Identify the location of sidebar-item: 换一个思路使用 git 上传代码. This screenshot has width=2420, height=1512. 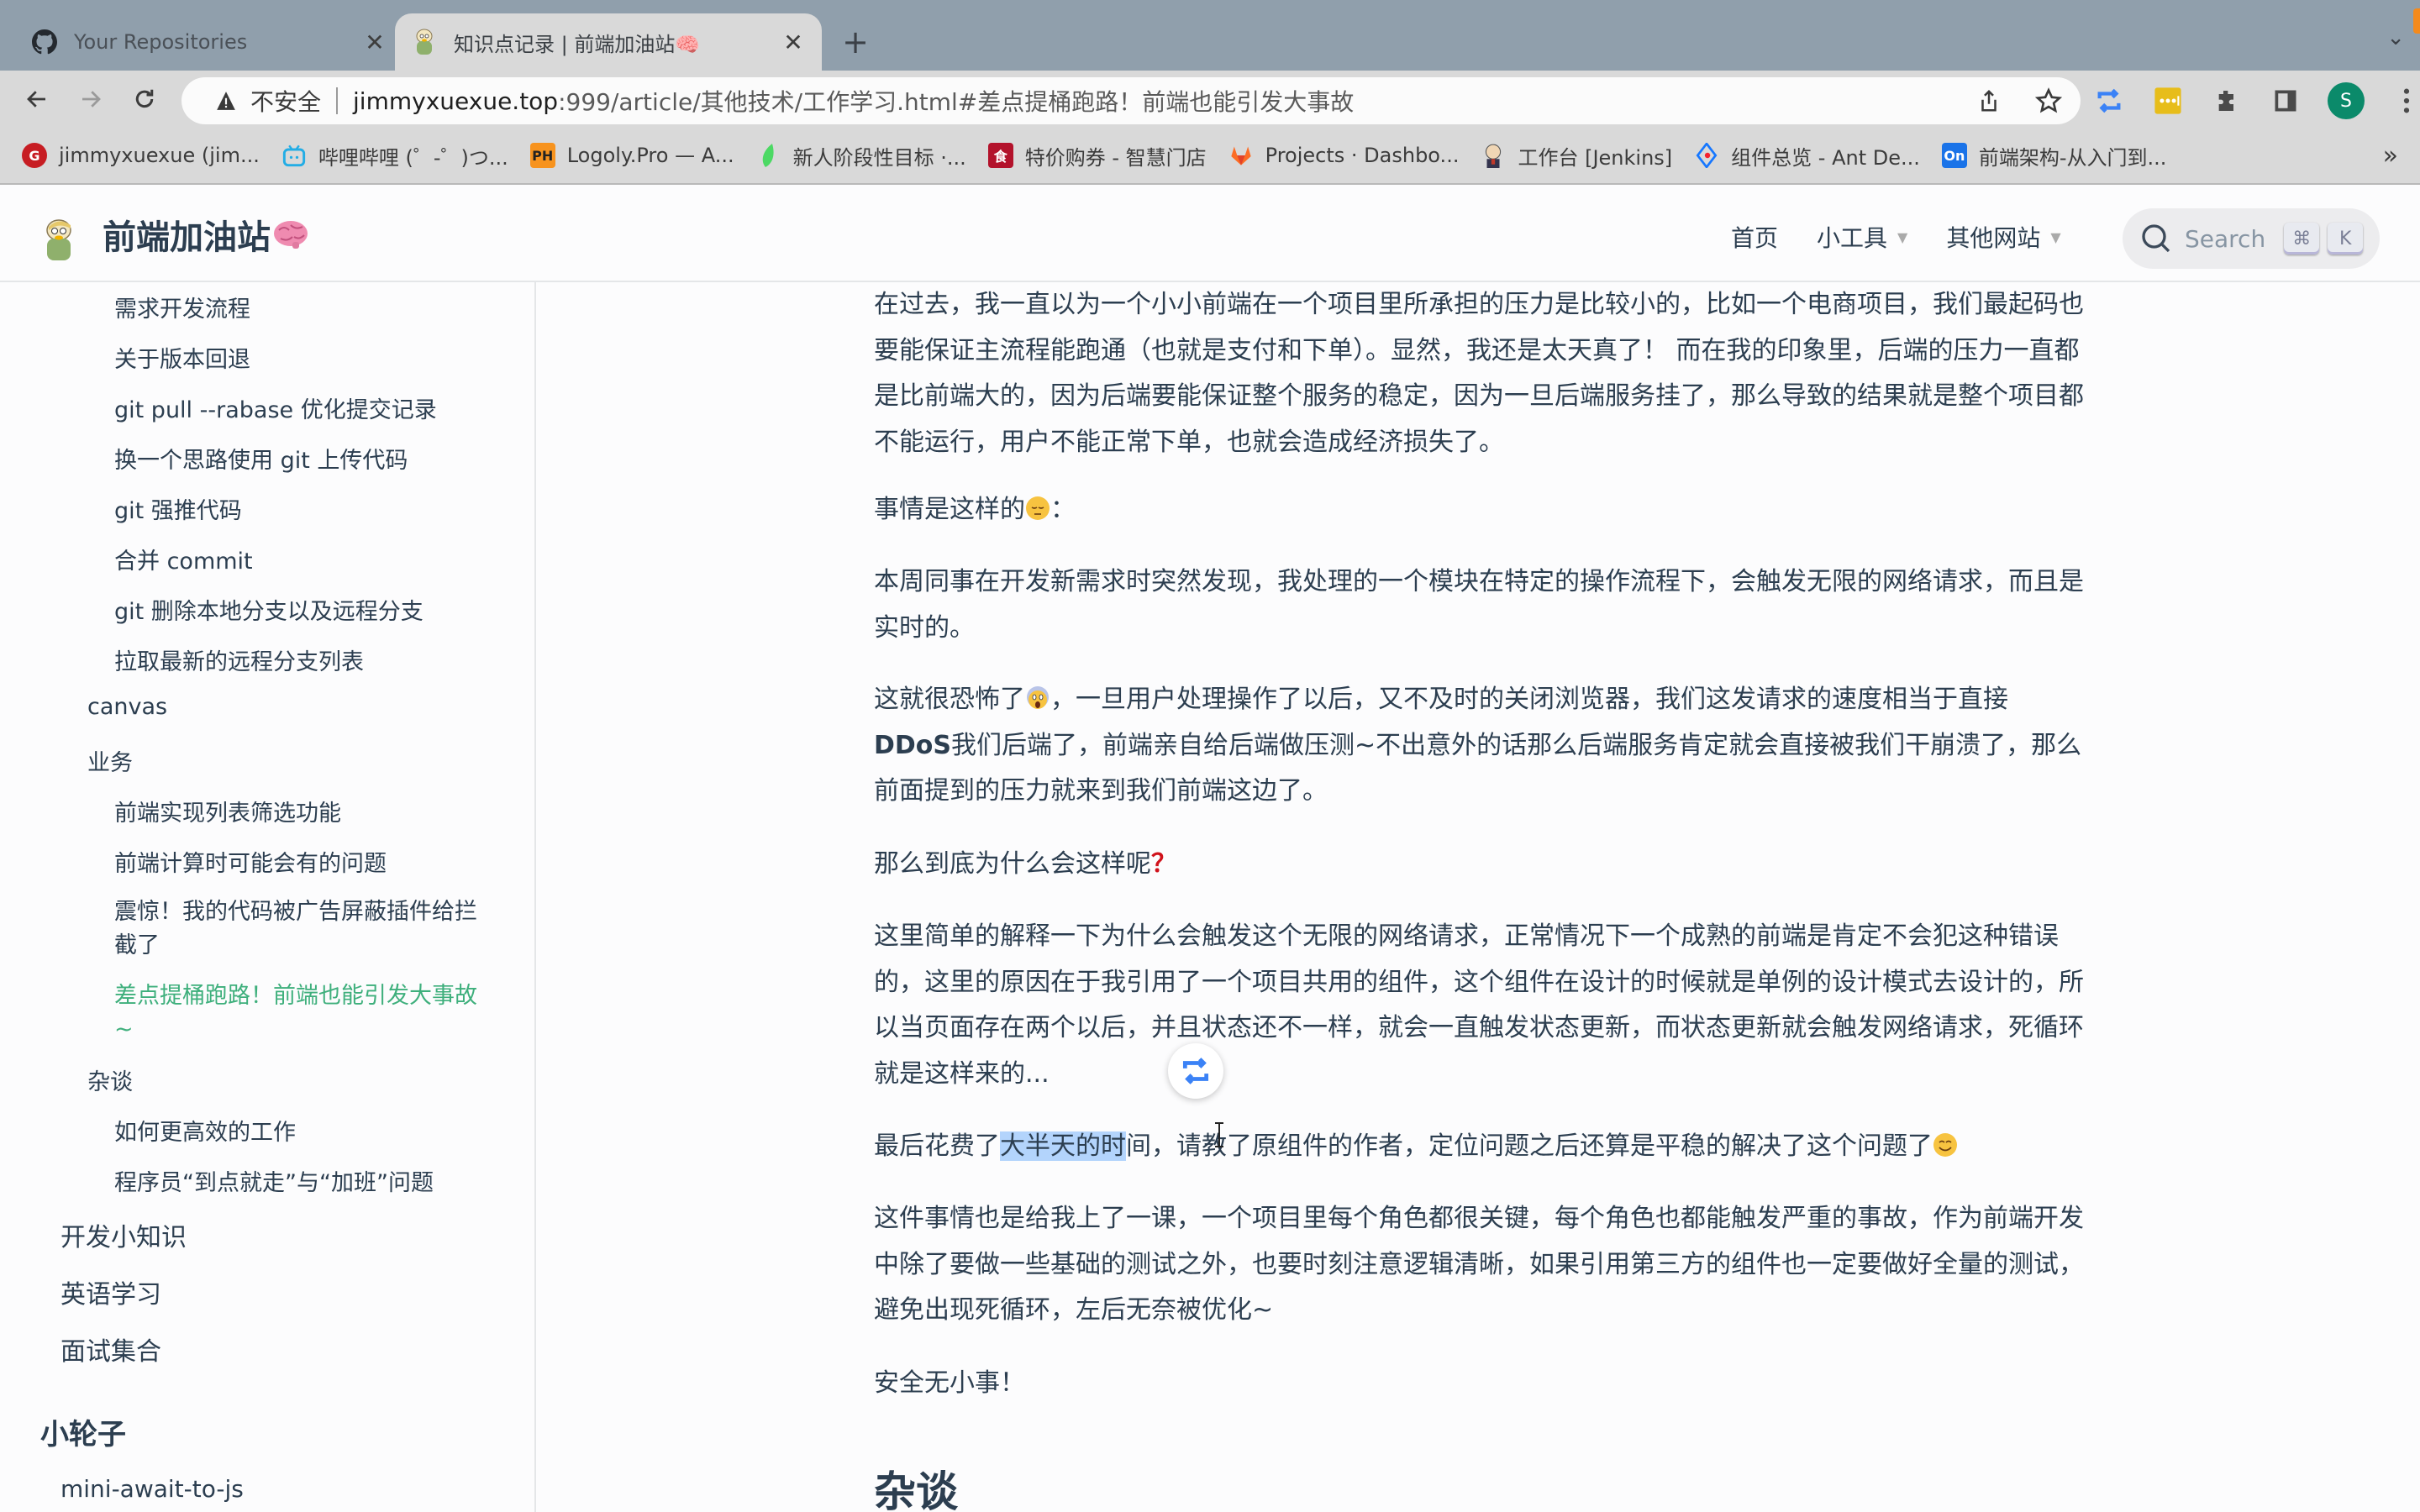
(261, 458).